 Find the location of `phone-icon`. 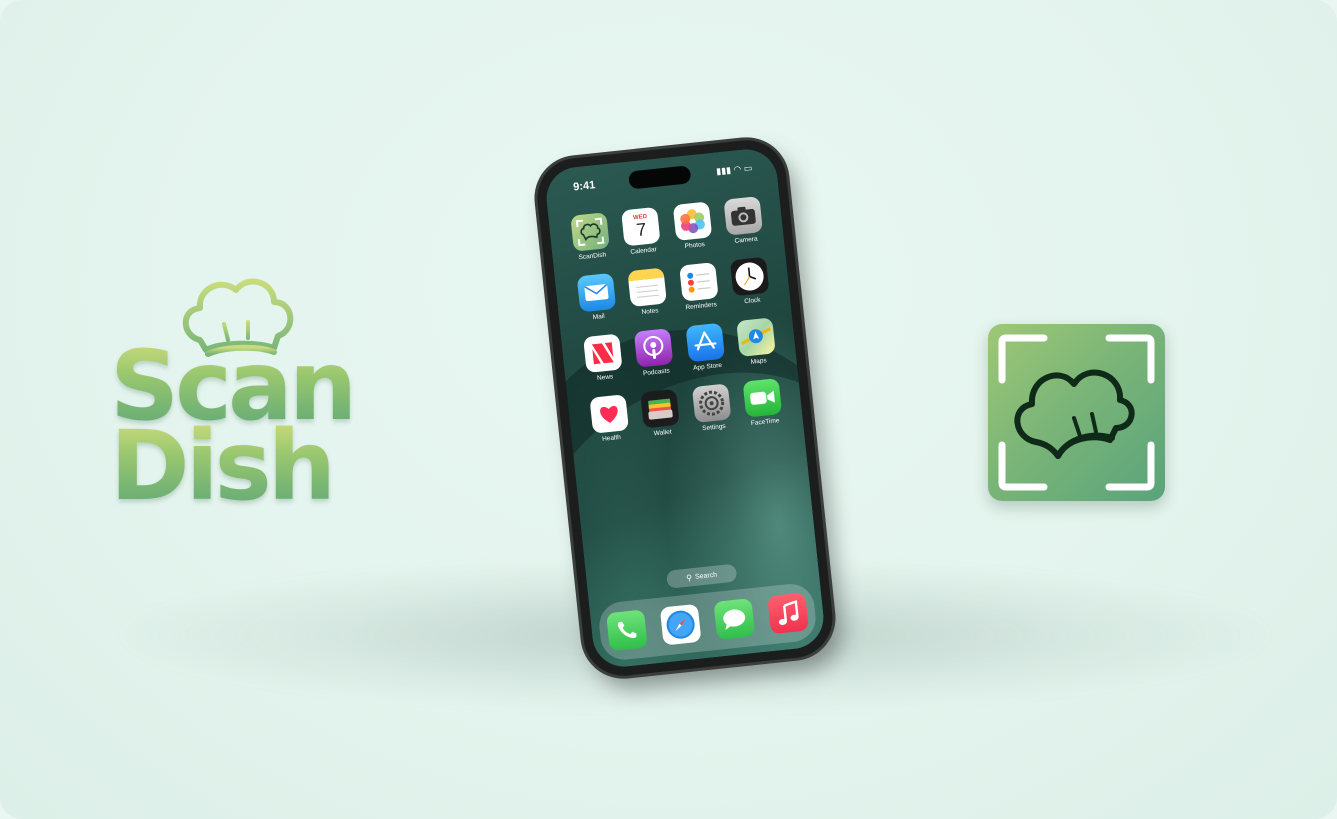

phone-icon is located at coordinates (627, 630).